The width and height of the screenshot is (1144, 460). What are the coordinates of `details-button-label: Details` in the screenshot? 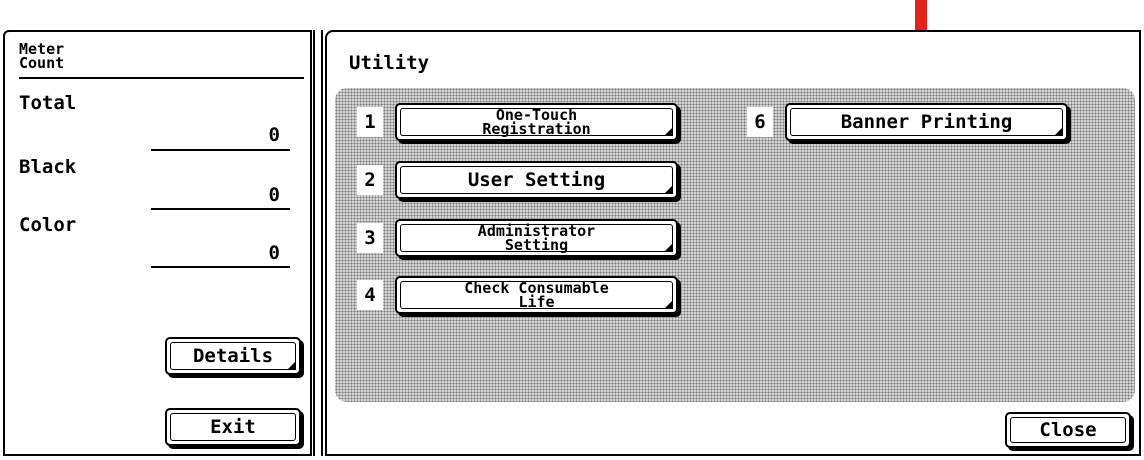 It's located at (233, 356).